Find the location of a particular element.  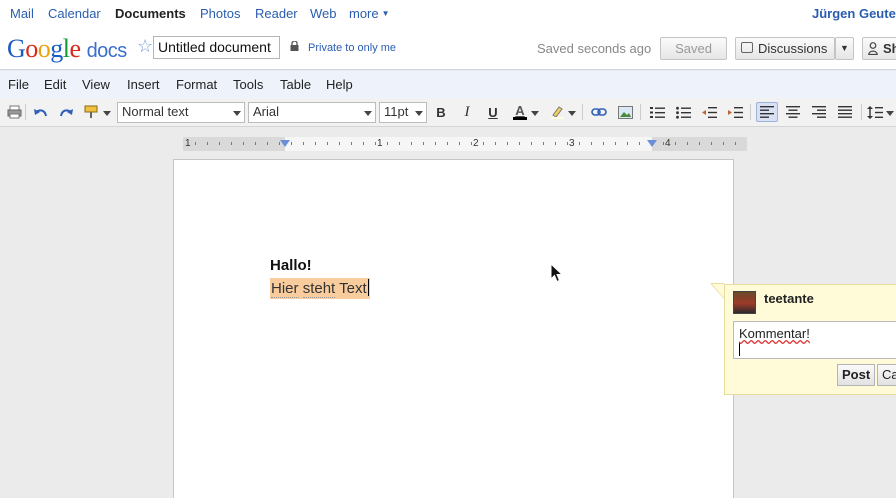

bulleted-list-button is located at coordinates (683, 112).